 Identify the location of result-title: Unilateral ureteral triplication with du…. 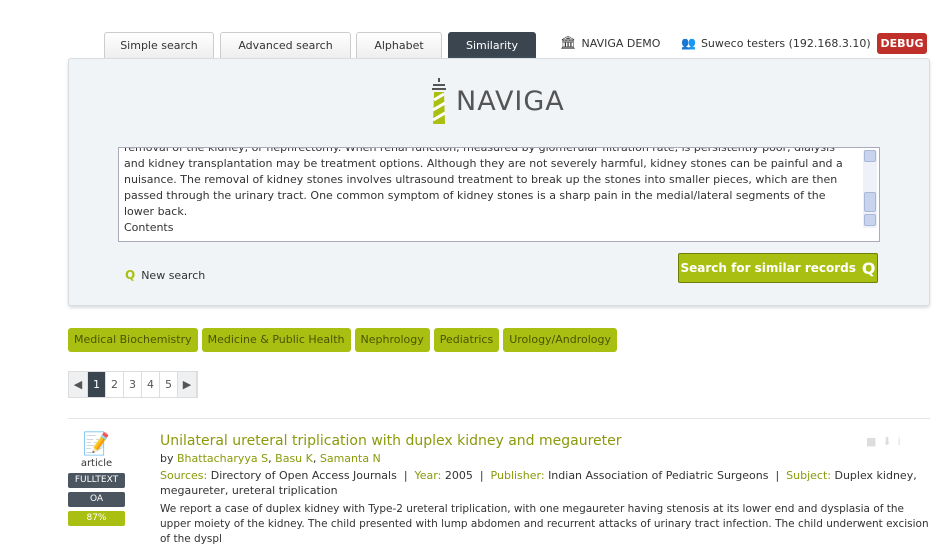
(545, 441).